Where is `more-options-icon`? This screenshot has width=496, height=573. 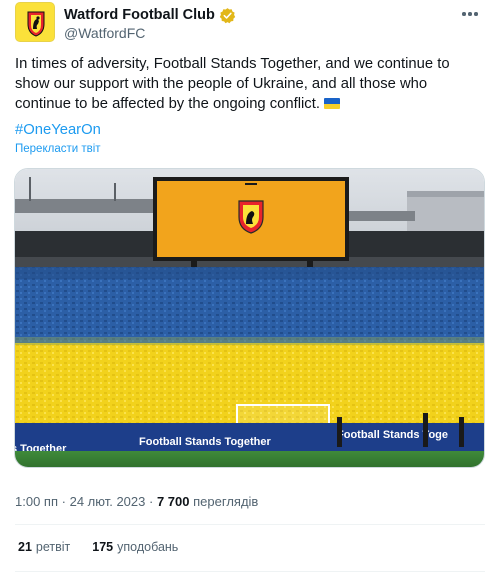
more-options-icon is located at coordinates (470, 14).